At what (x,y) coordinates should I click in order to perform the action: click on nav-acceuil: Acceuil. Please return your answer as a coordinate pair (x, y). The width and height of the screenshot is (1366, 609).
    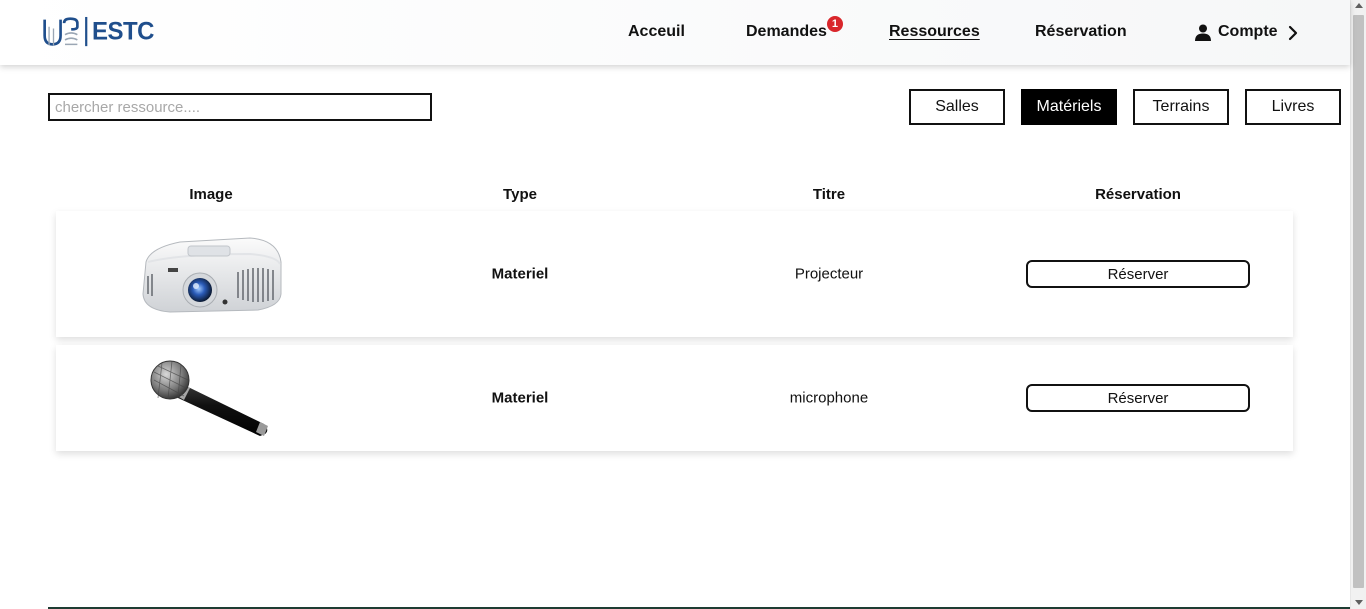
    Looking at the image, I should click on (656, 32).